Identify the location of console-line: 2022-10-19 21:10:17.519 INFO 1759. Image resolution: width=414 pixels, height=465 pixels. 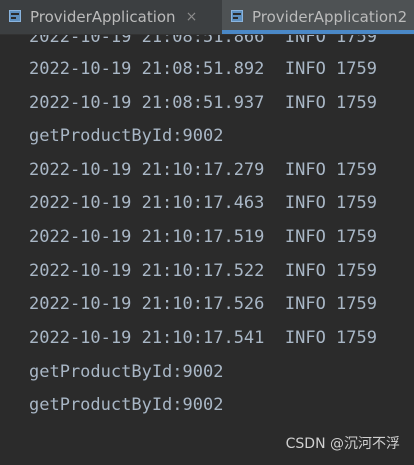
(203, 237).